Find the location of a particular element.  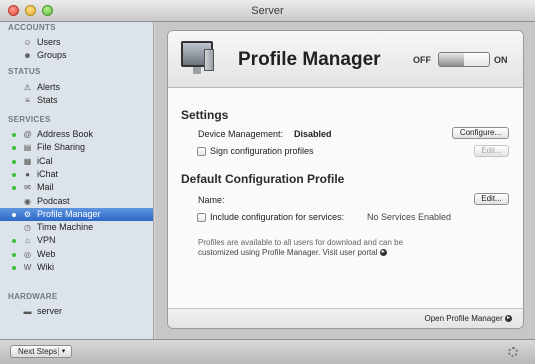

sidebar-item-podcast: ◉ Podcast is located at coordinates (76, 201).